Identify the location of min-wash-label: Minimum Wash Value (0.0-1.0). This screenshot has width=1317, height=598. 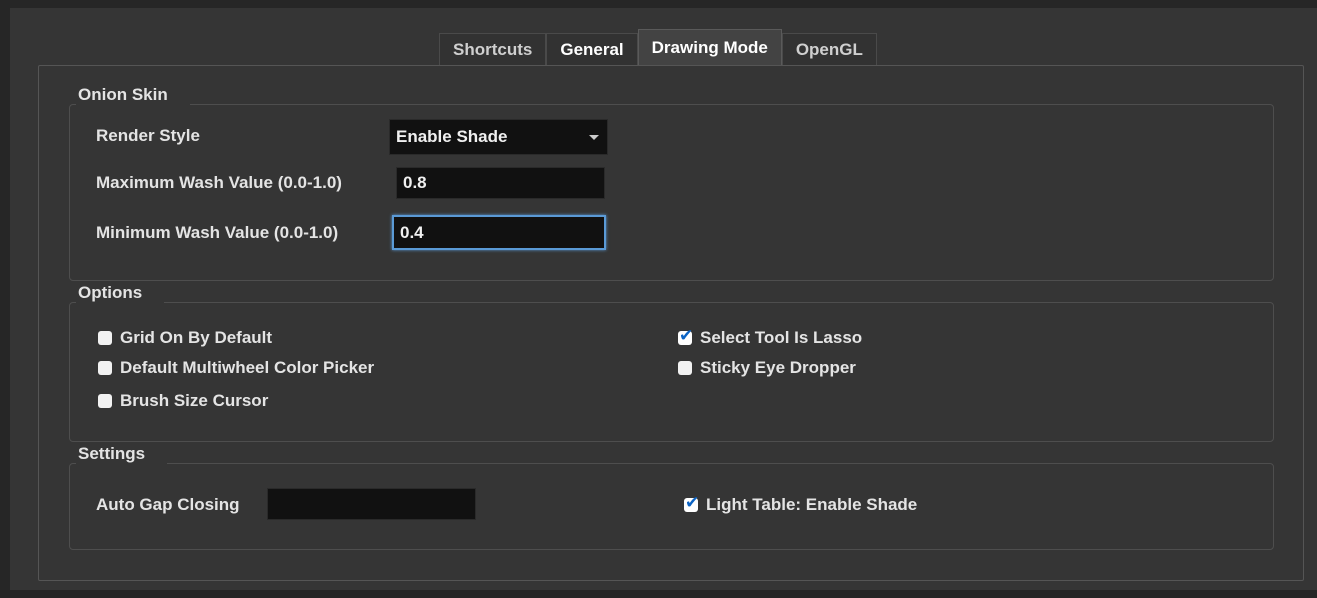
(217, 232).